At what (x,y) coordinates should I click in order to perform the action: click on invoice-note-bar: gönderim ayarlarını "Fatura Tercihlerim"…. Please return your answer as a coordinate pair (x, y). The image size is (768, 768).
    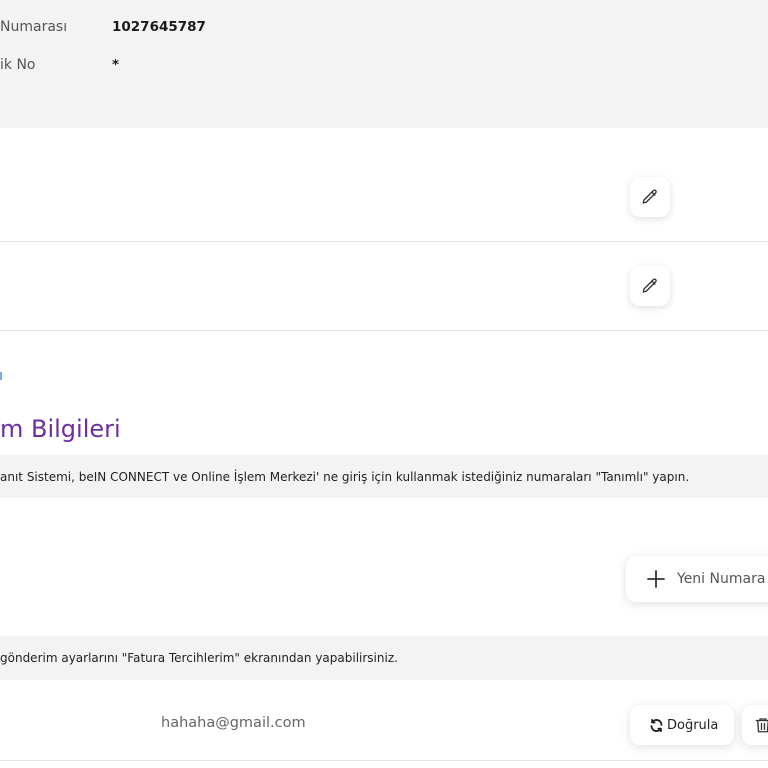
    Looking at the image, I should click on (384, 658).